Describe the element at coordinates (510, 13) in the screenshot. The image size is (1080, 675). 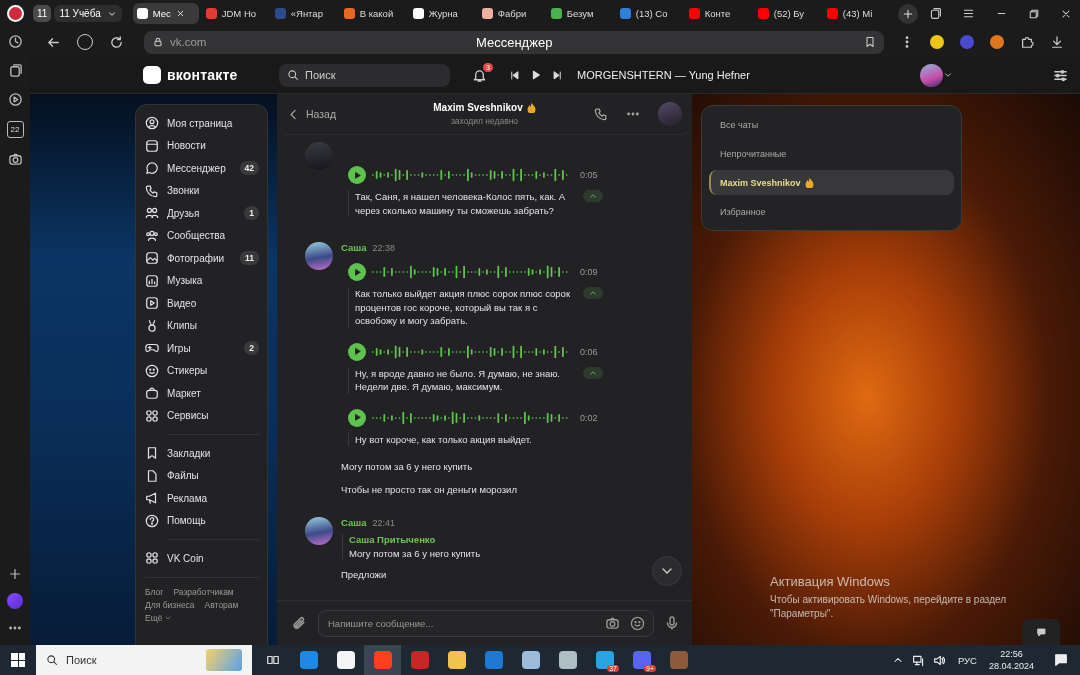
I see `browser-tab: Фабри` at that location.